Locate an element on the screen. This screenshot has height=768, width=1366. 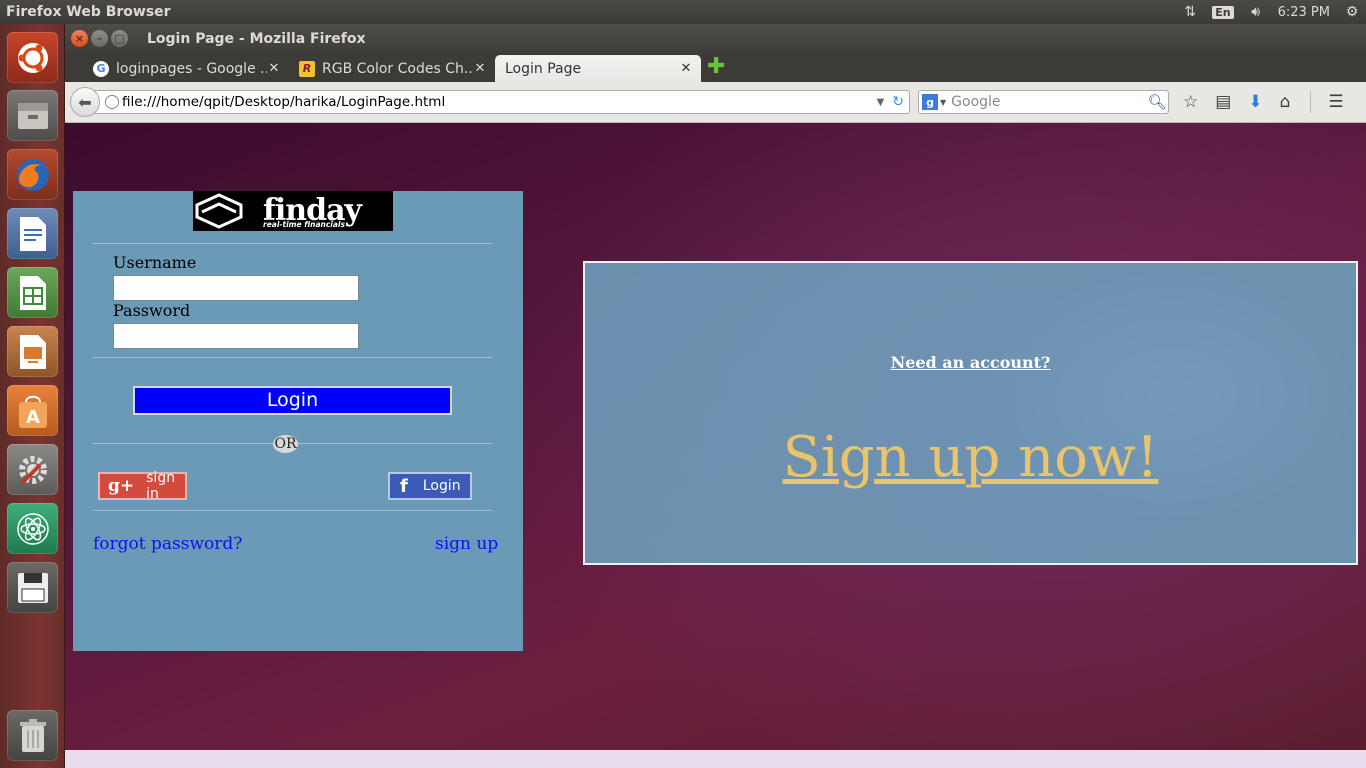
network-icon: ⇅ is located at coordinates (1190, 12).